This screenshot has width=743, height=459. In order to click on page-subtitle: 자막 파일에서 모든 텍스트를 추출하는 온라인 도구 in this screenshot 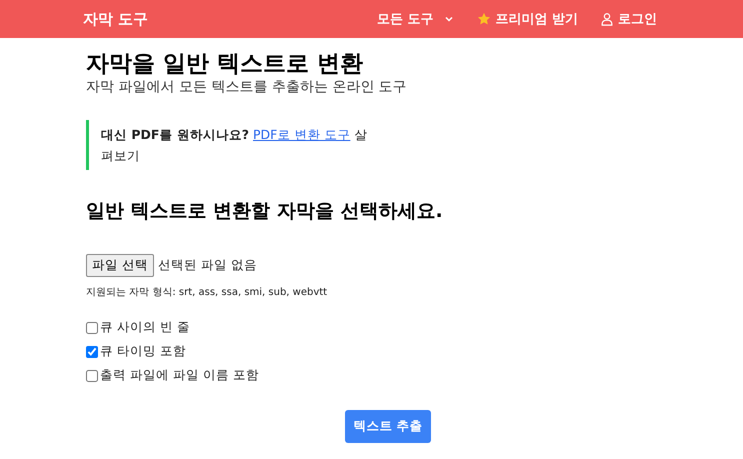, I will do `click(247, 87)`.